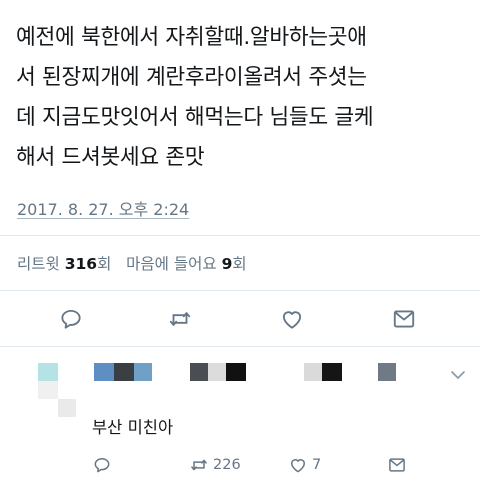 The image size is (480, 489). I want to click on reply-button, so click(73, 321).